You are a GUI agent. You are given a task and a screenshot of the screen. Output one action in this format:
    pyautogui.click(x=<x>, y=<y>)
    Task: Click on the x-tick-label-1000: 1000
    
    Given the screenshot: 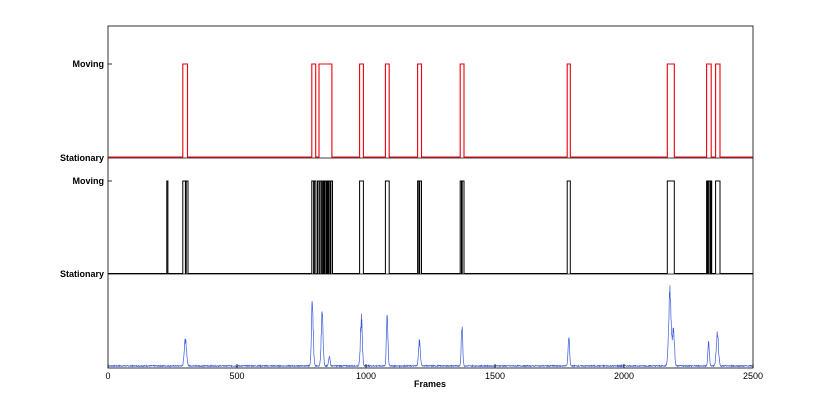 What is the action you would take?
    pyautogui.click(x=366, y=376)
    